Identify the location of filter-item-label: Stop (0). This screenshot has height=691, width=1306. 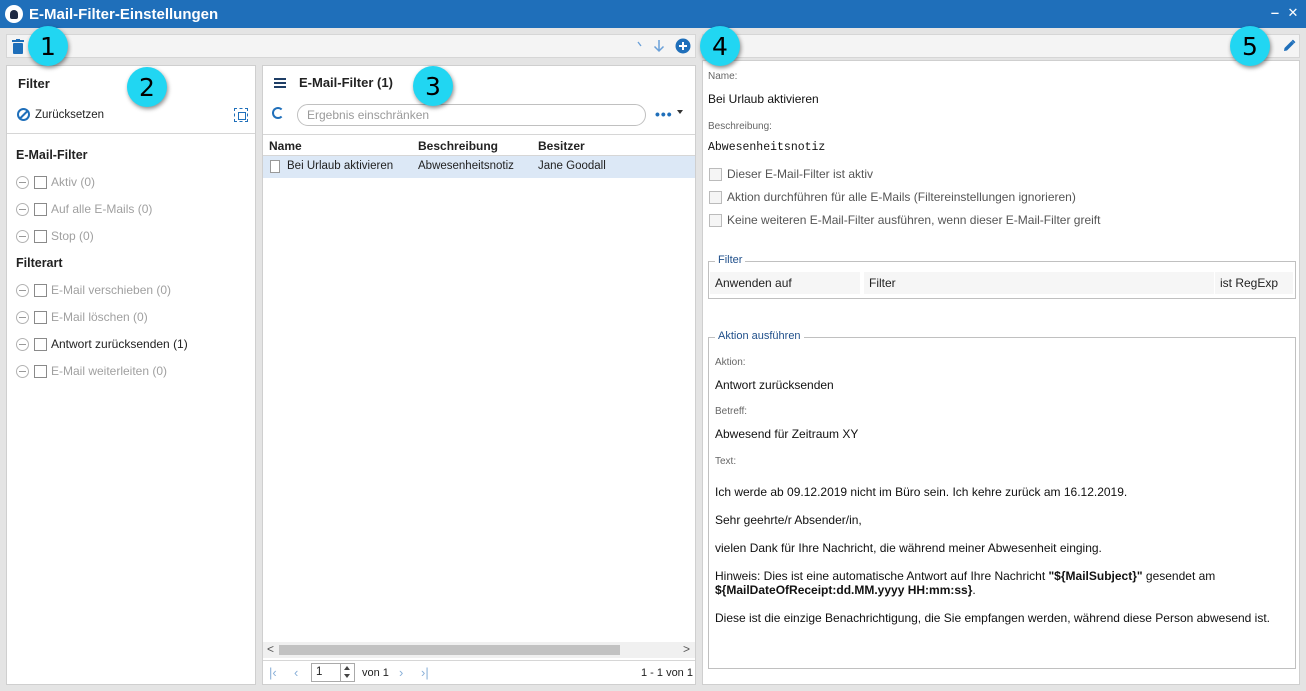
(72, 236).